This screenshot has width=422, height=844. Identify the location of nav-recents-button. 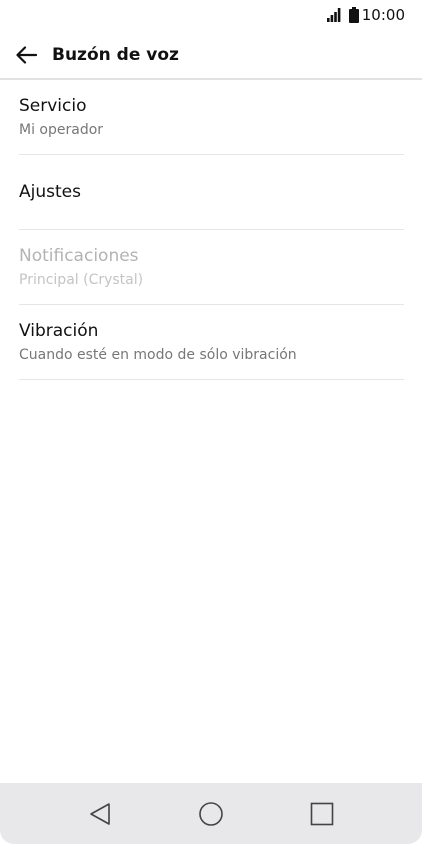
(322, 814).